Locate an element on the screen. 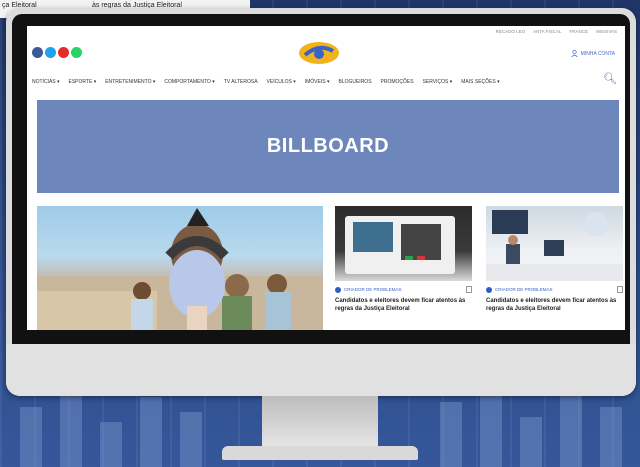 The height and width of the screenshot is (467, 640). whatsapp-icon is located at coordinates (76, 52).